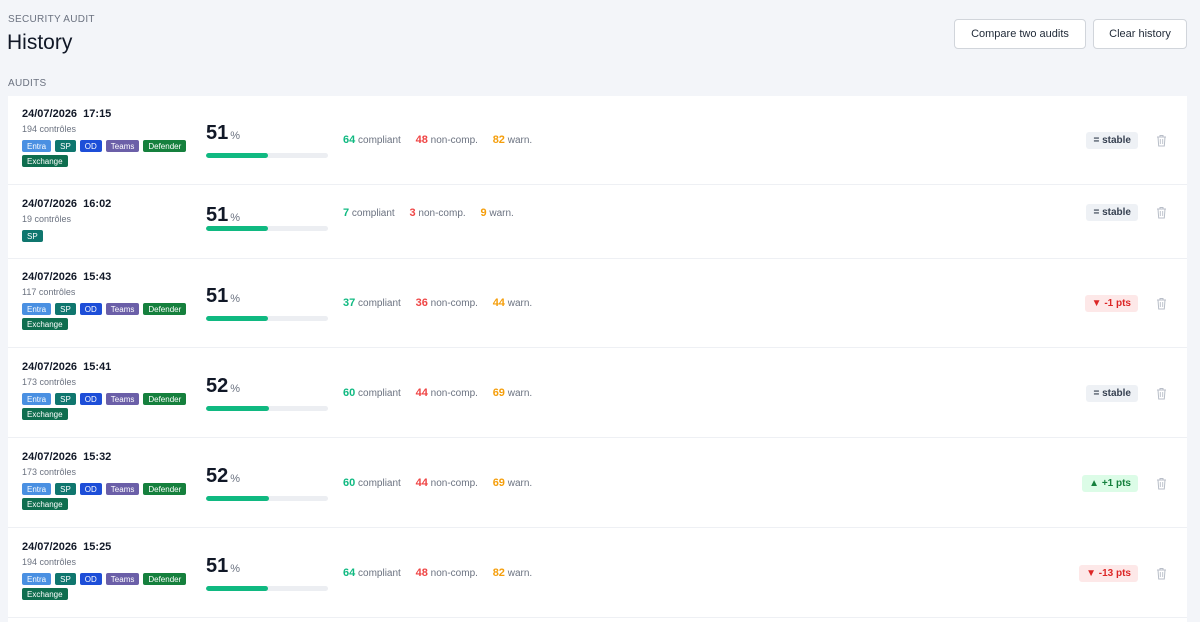 The image size is (1200, 622). I want to click on compare-audits-button: Compare two audits, so click(1020, 34).